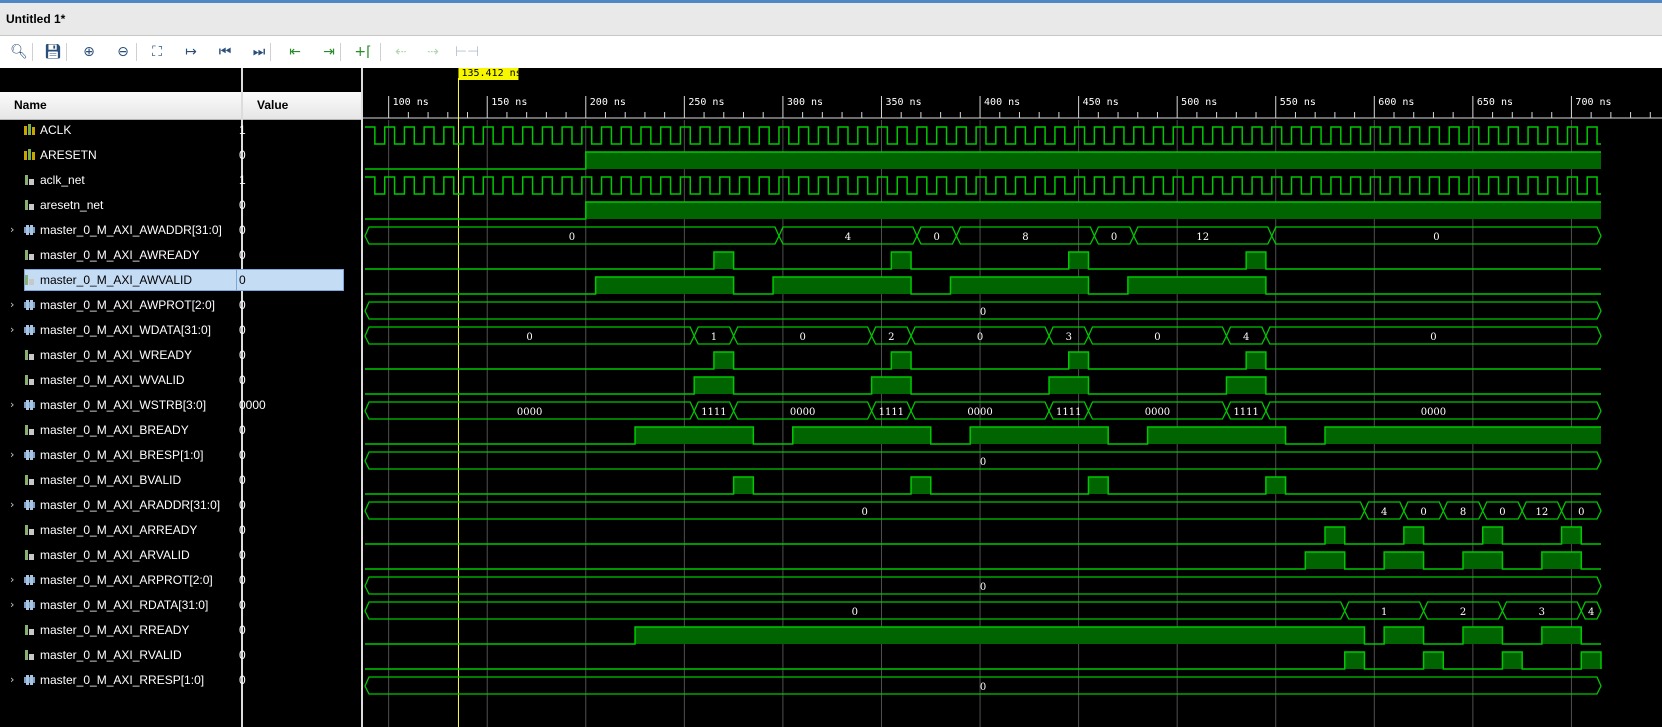 The image size is (1662, 727). I want to click on zoom-out-icon: ⊖, so click(123, 52).